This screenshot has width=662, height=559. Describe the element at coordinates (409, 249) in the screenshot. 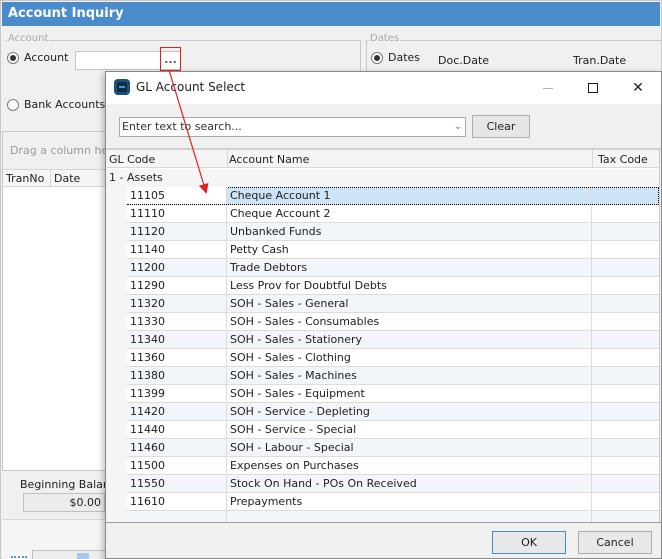

I see `account-name-cell: Petty Cash` at that location.